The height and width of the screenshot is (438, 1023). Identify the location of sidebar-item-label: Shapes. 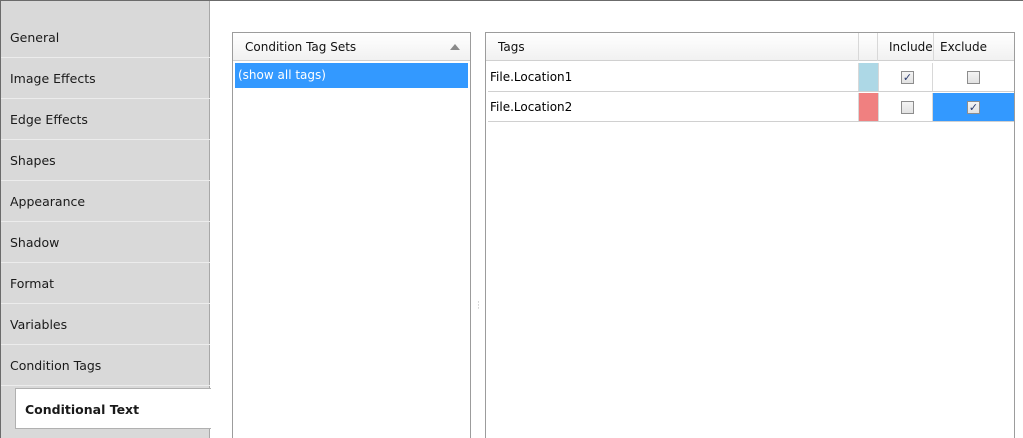
(33, 160).